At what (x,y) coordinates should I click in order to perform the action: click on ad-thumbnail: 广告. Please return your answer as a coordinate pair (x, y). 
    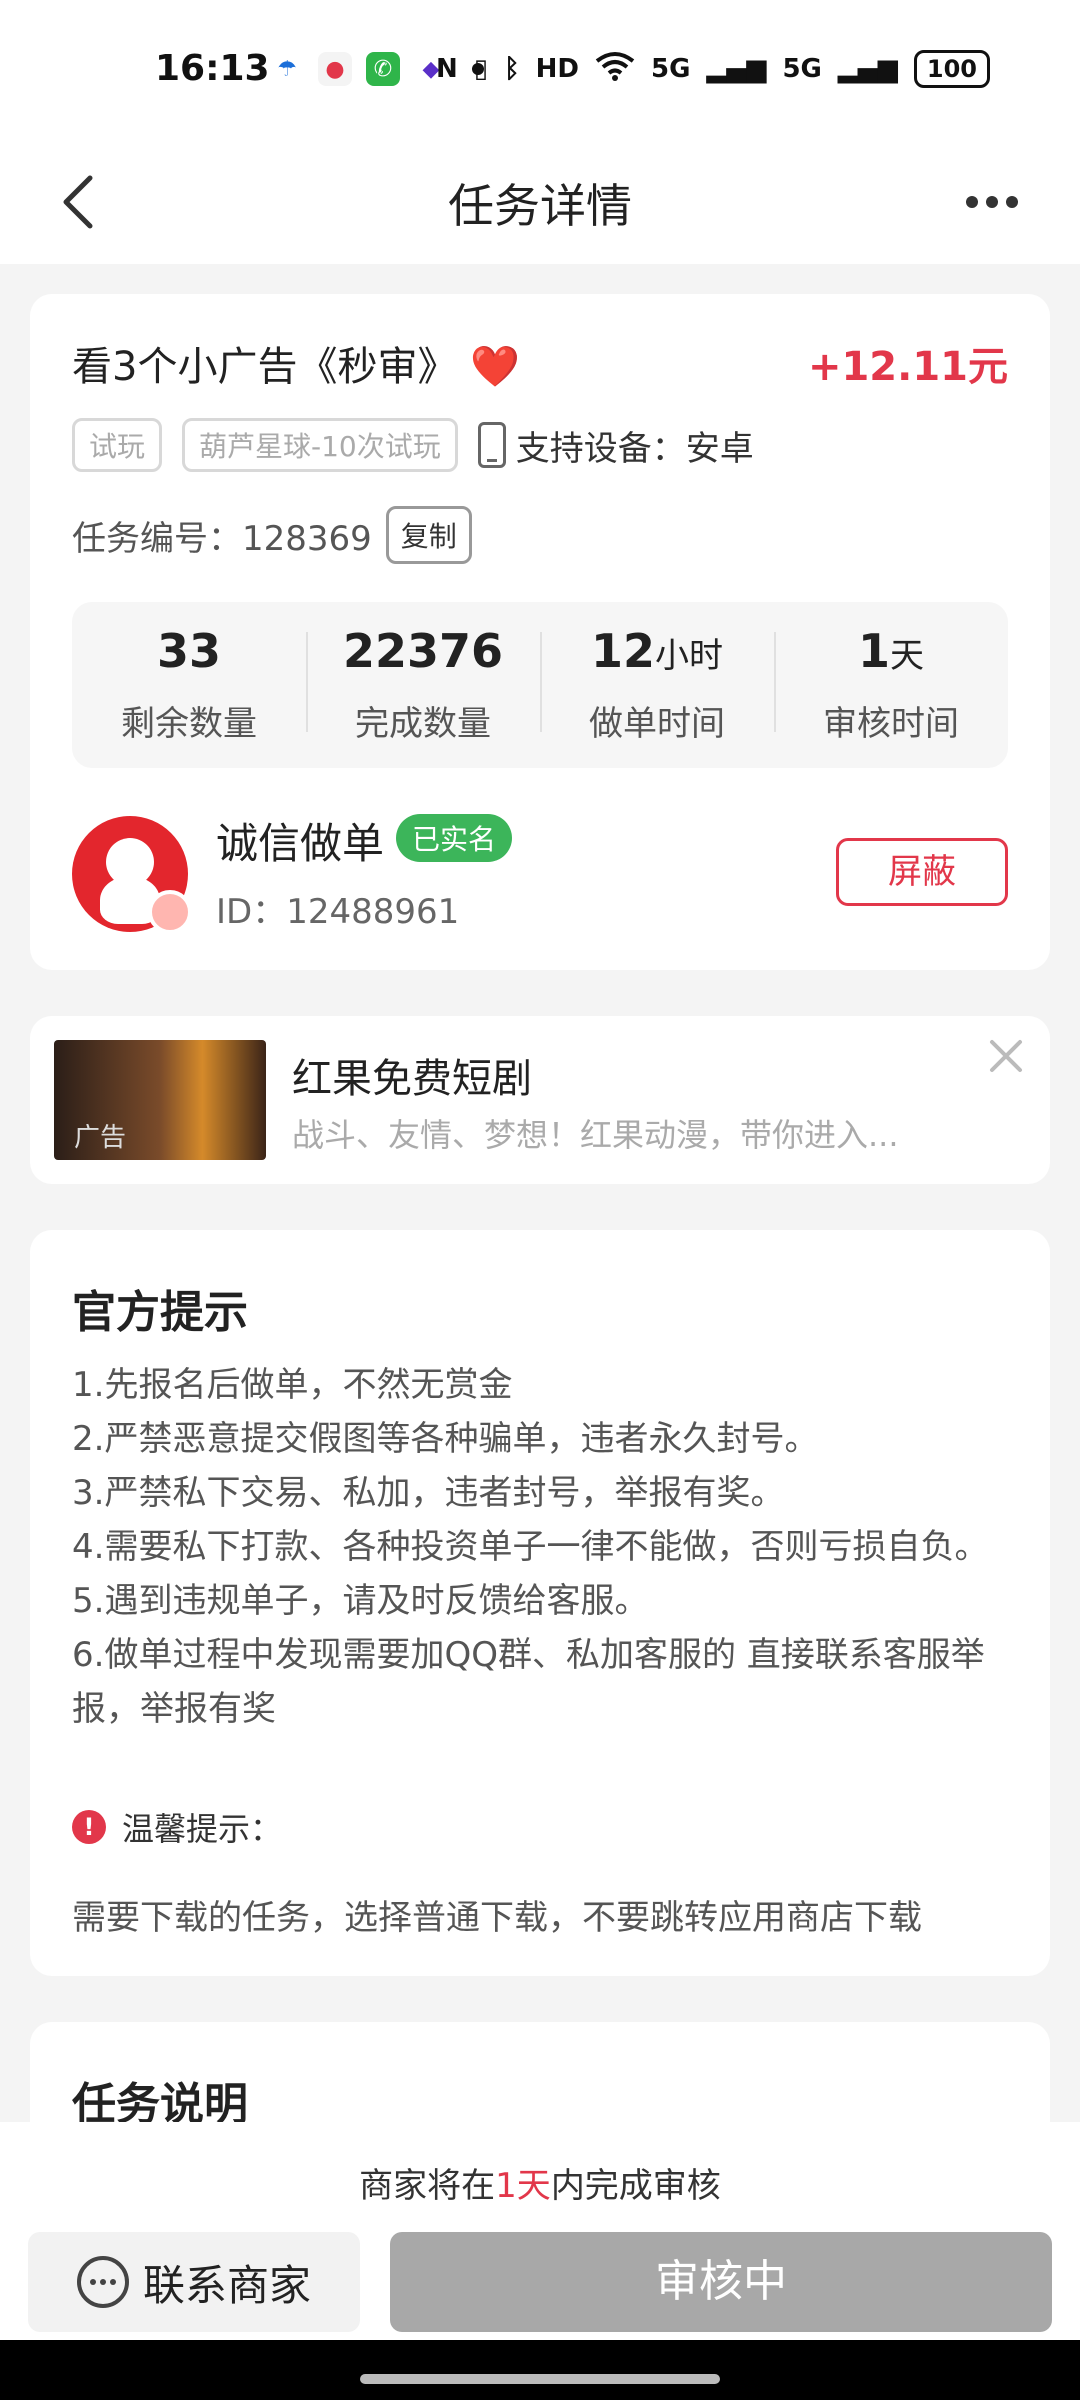
    Looking at the image, I should click on (160, 1100).